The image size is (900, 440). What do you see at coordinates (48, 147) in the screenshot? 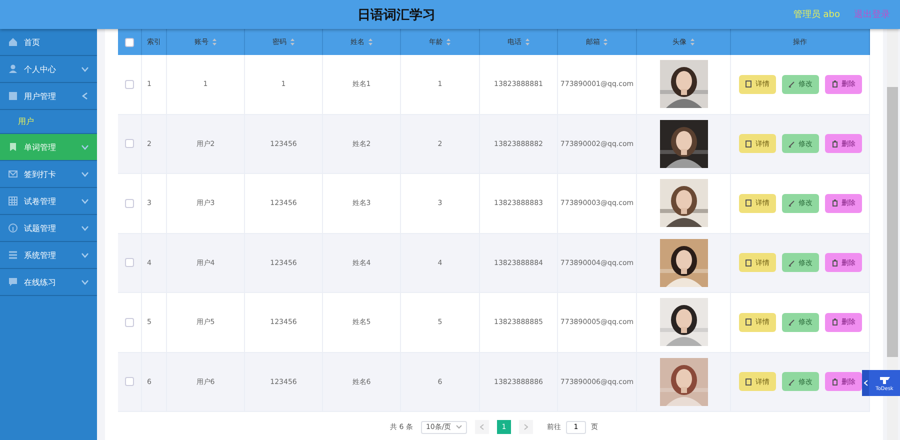
I see `sidebar-item: 单词管理` at bounding box center [48, 147].